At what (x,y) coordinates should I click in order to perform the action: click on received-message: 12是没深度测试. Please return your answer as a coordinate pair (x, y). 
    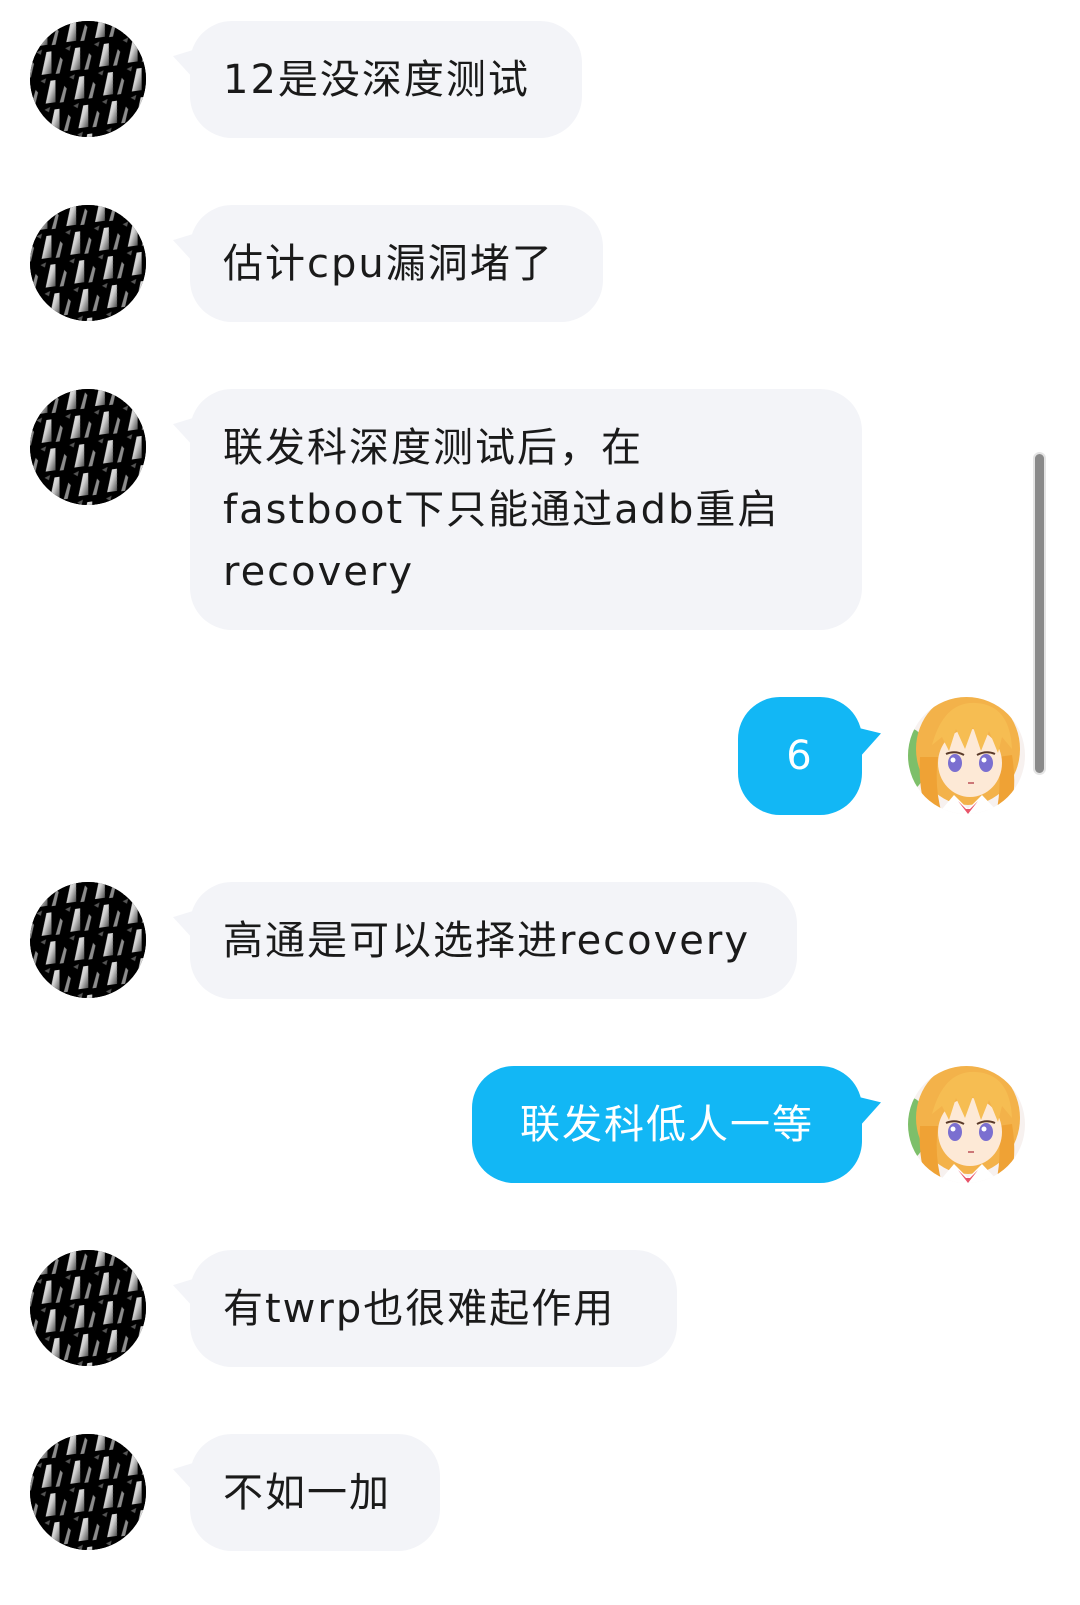
    Looking at the image, I should click on (540, 79).